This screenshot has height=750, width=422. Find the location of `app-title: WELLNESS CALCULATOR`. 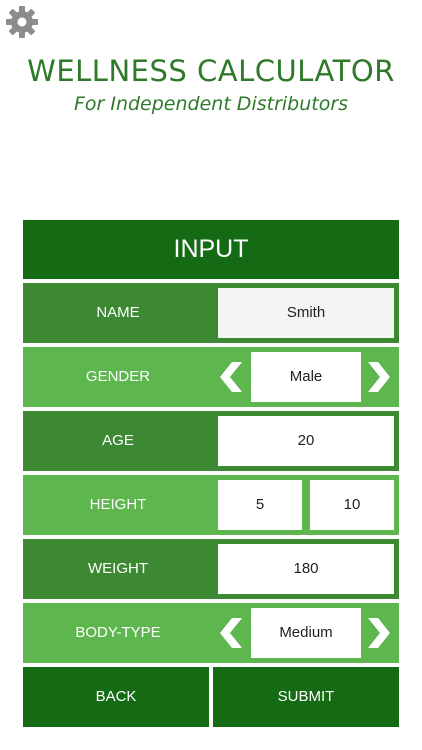

app-title: WELLNESS CALCULATOR is located at coordinates (211, 71).